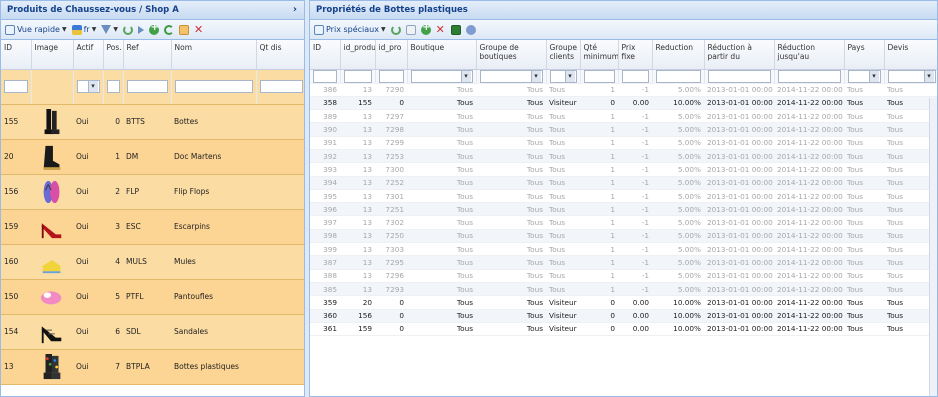 Image resolution: width=938 pixels, height=397 pixels. What do you see at coordinates (152, 227) in the screenshot?
I see `table-row: 159 Oui 3 ESC Escarpins` at bounding box center [152, 227].